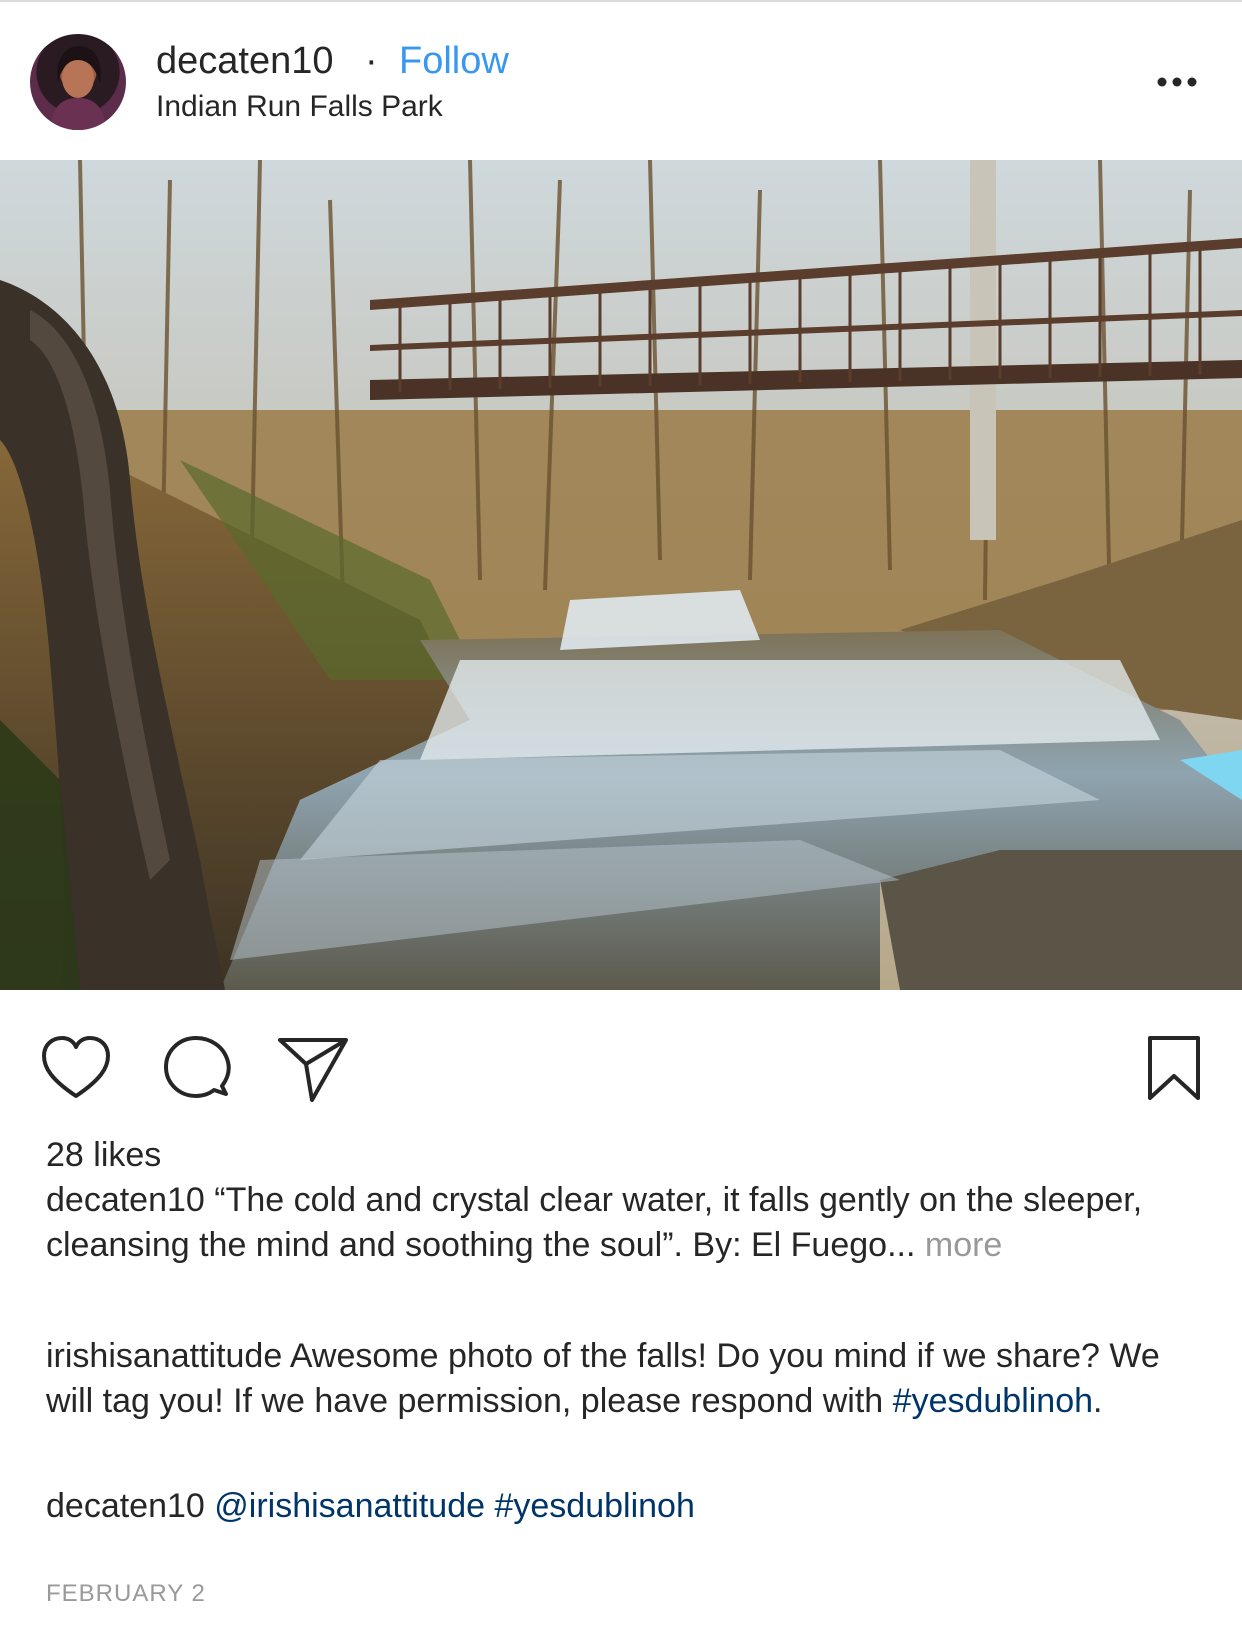  I want to click on post-username: decaten10, so click(245, 61).